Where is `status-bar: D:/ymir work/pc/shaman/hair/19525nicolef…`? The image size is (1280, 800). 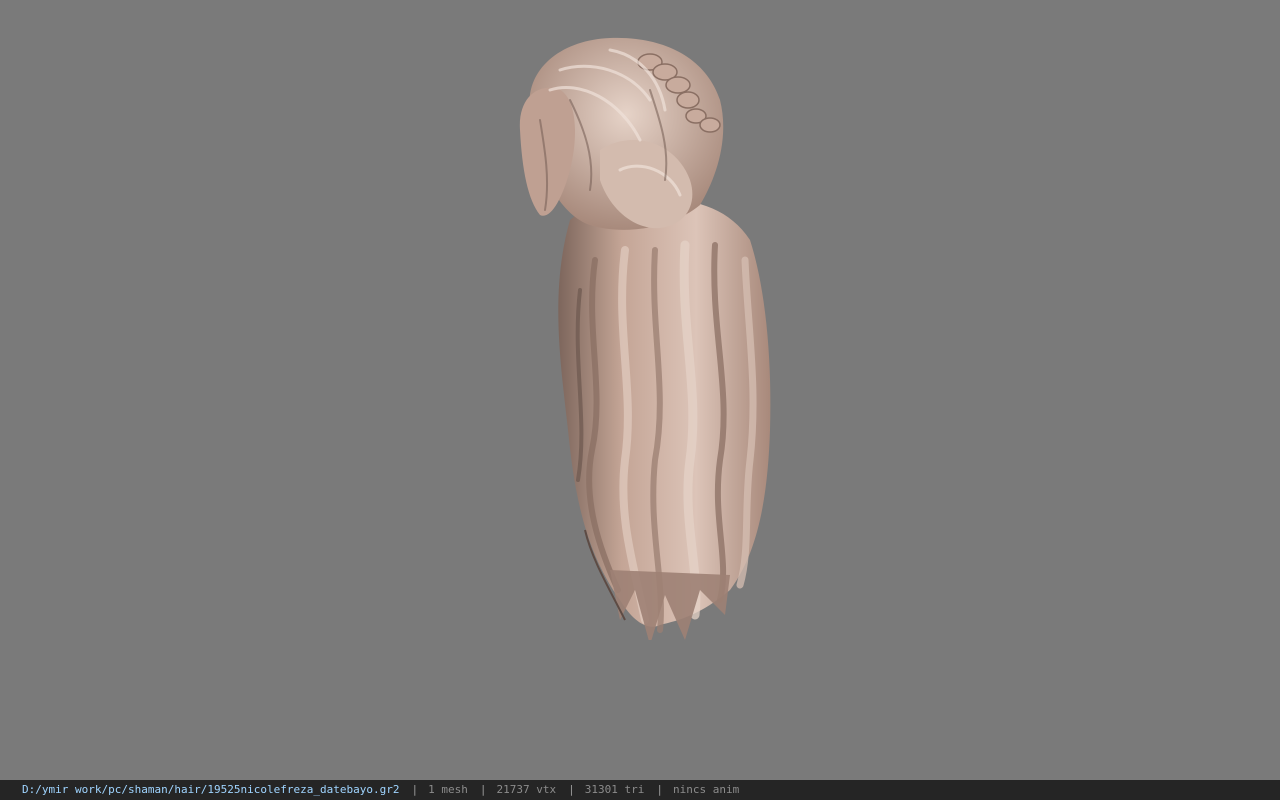
status-bar: D:/ymir work/pc/shaman/hair/19525nicolef… is located at coordinates (640, 790).